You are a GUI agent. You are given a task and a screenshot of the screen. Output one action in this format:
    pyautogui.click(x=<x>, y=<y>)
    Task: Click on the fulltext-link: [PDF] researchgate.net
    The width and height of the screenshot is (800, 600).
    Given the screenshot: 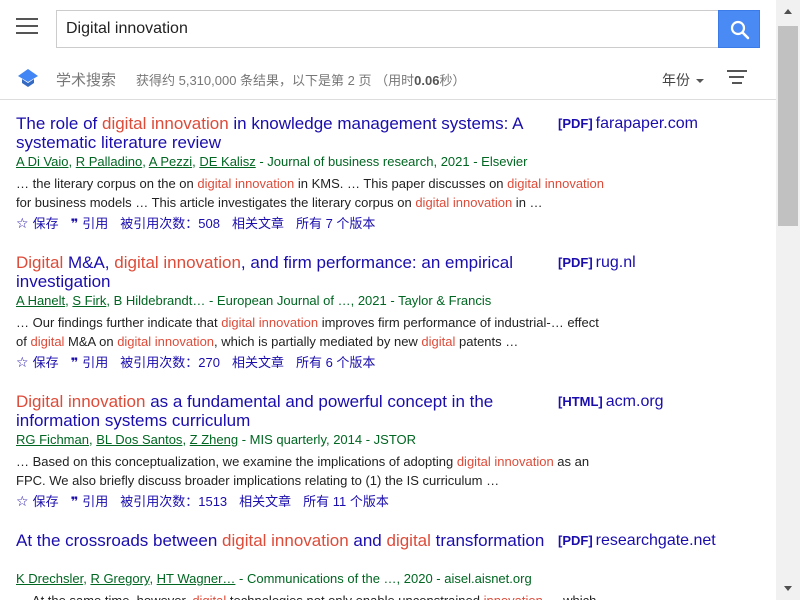 What is the action you would take?
    pyautogui.click(x=637, y=540)
    